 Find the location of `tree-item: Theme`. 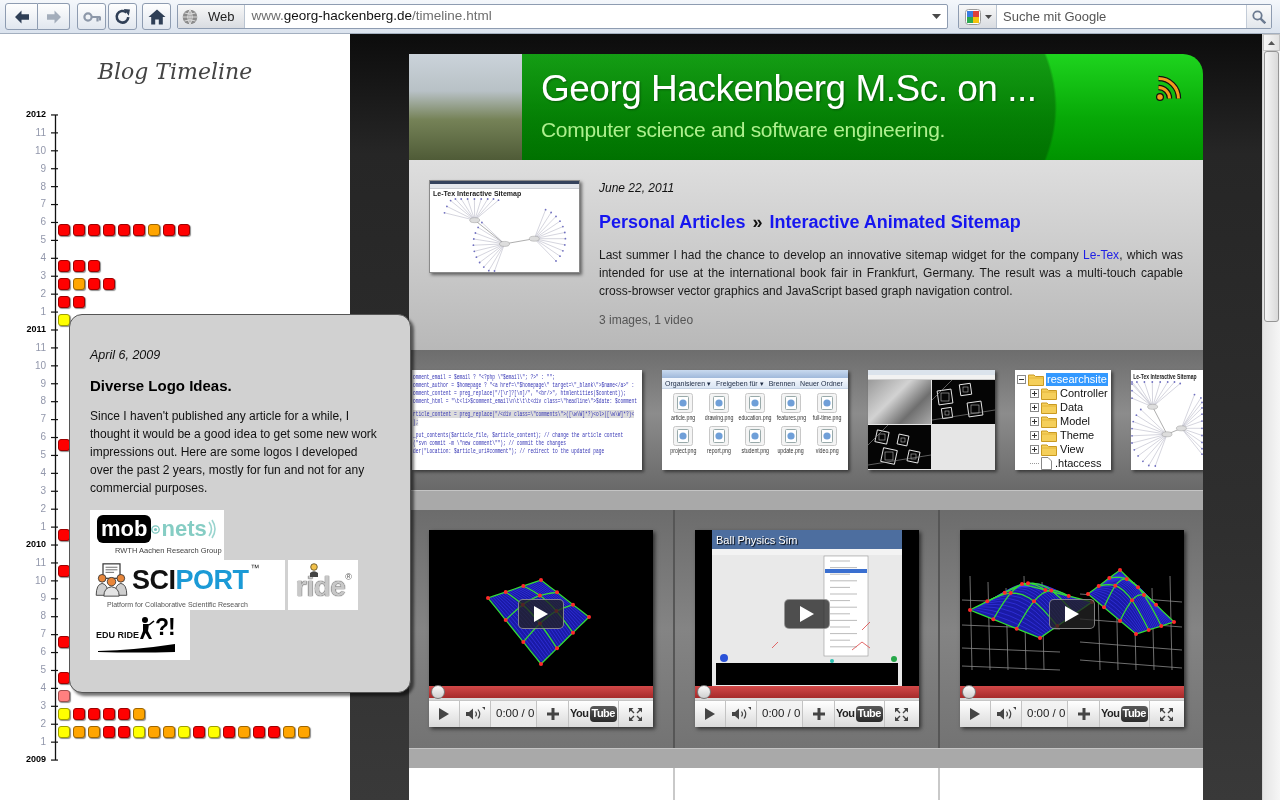

tree-item: Theme is located at coordinates (1077, 435).